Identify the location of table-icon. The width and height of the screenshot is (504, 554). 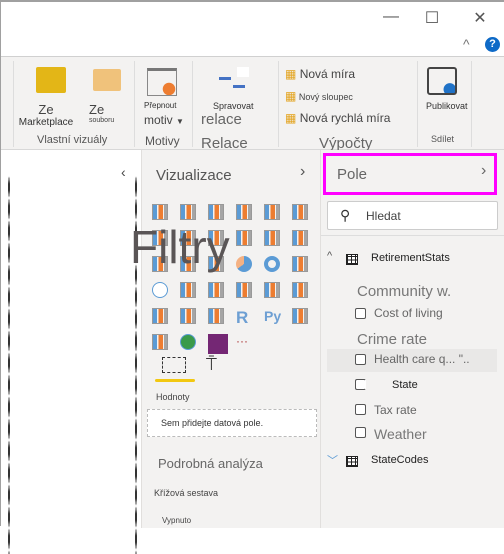
(352, 259).